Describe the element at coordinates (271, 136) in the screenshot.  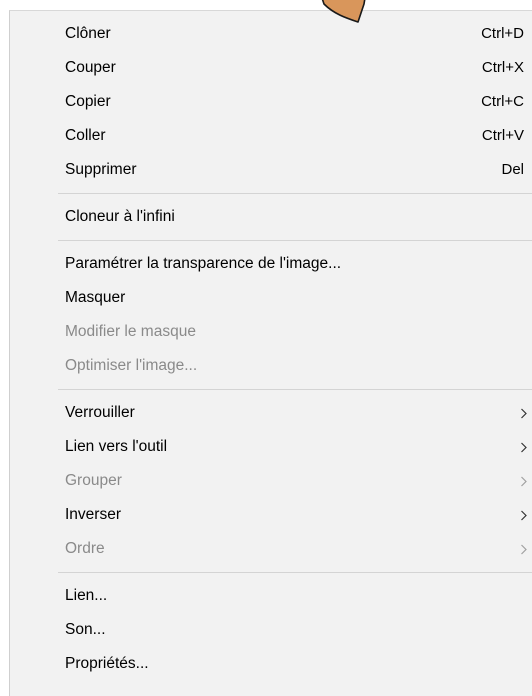
I see `menu-item-coller: Coller Ctrl+V` at that location.